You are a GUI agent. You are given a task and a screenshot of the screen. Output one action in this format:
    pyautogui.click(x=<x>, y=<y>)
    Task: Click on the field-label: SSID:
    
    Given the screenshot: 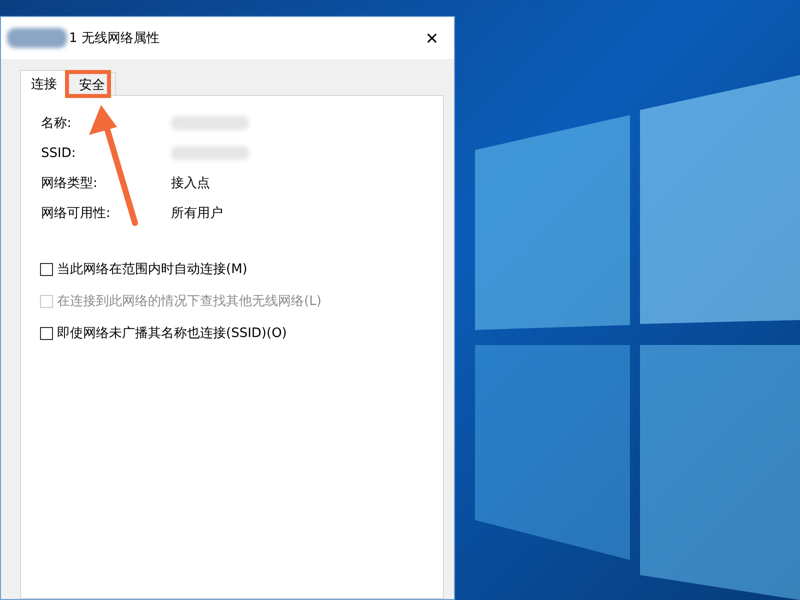 What is the action you would take?
    pyautogui.click(x=59, y=153)
    